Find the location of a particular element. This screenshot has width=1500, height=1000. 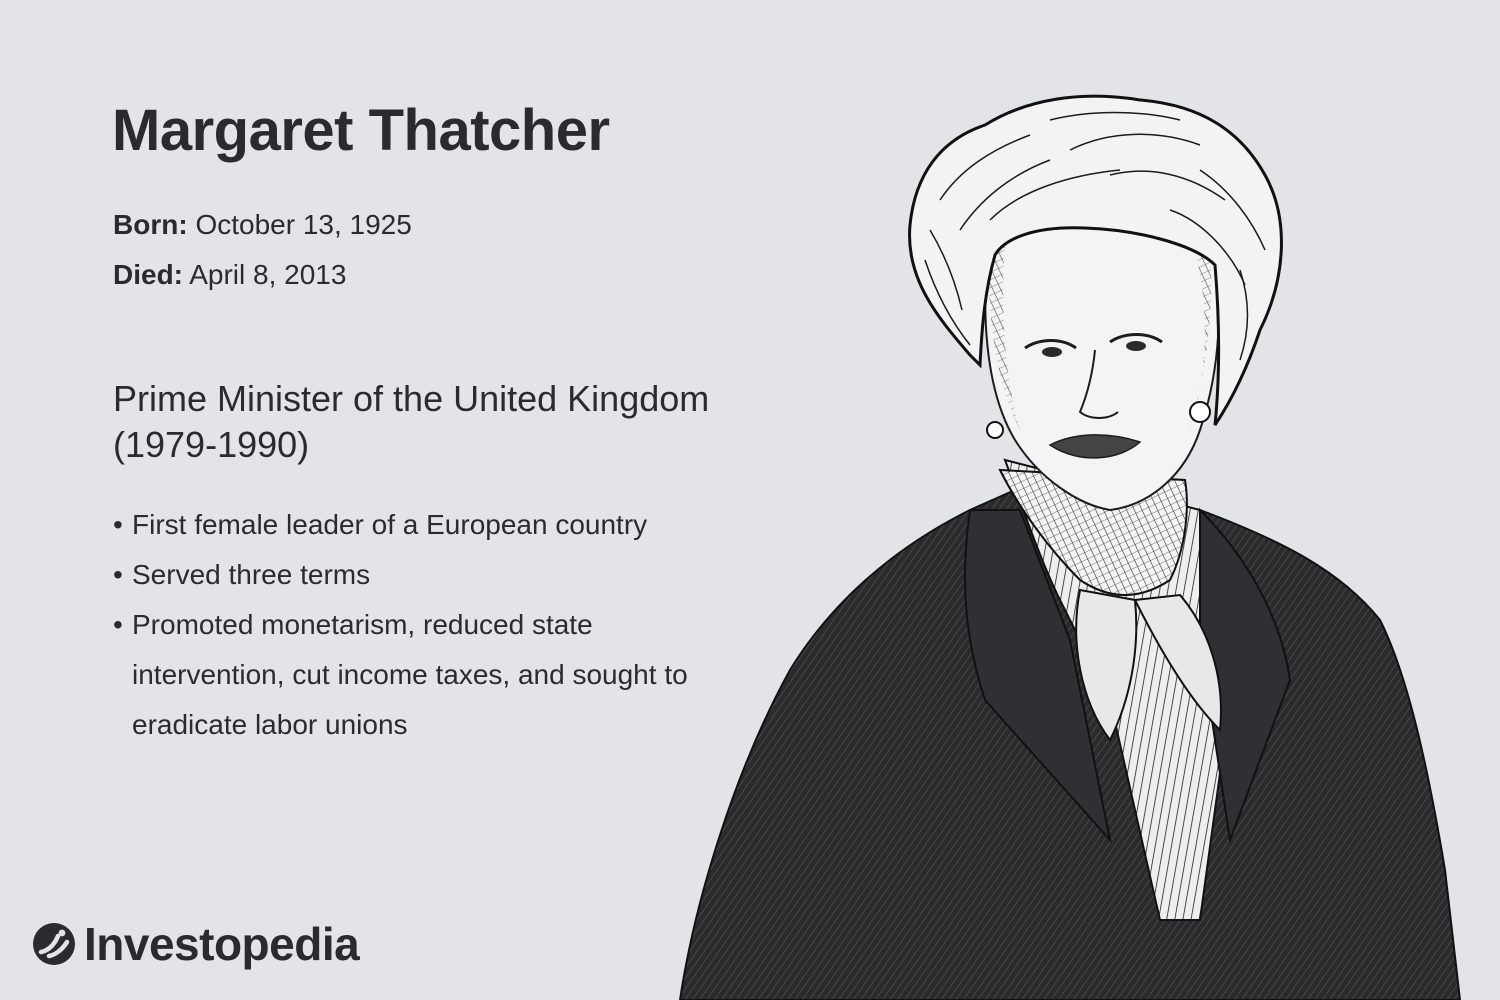

logo-text: Investopedia is located at coordinates (222, 944).